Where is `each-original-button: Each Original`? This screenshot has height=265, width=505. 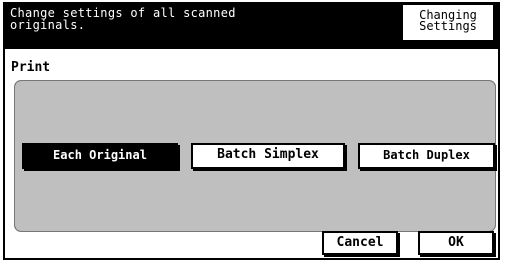
each-original-button: Each Original is located at coordinates (100, 156).